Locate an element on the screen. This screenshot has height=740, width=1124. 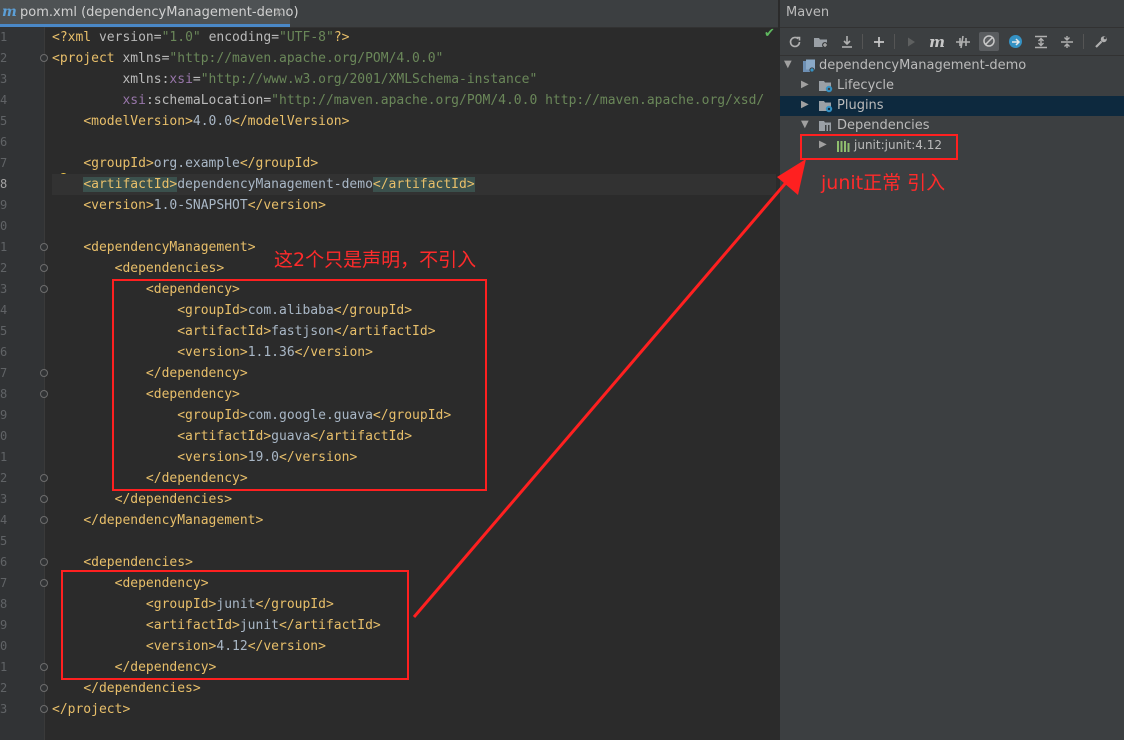
tree-label-lifecycle: Lifecycle is located at coordinates (866, 85).